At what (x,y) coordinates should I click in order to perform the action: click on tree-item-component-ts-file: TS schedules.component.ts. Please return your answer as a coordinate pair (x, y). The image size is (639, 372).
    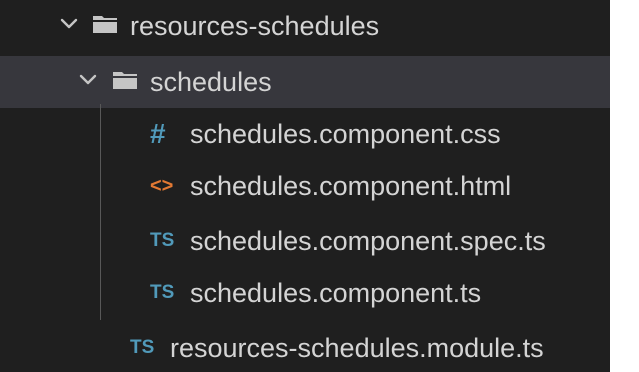
    Looking at the image, I should click on (305, 293).